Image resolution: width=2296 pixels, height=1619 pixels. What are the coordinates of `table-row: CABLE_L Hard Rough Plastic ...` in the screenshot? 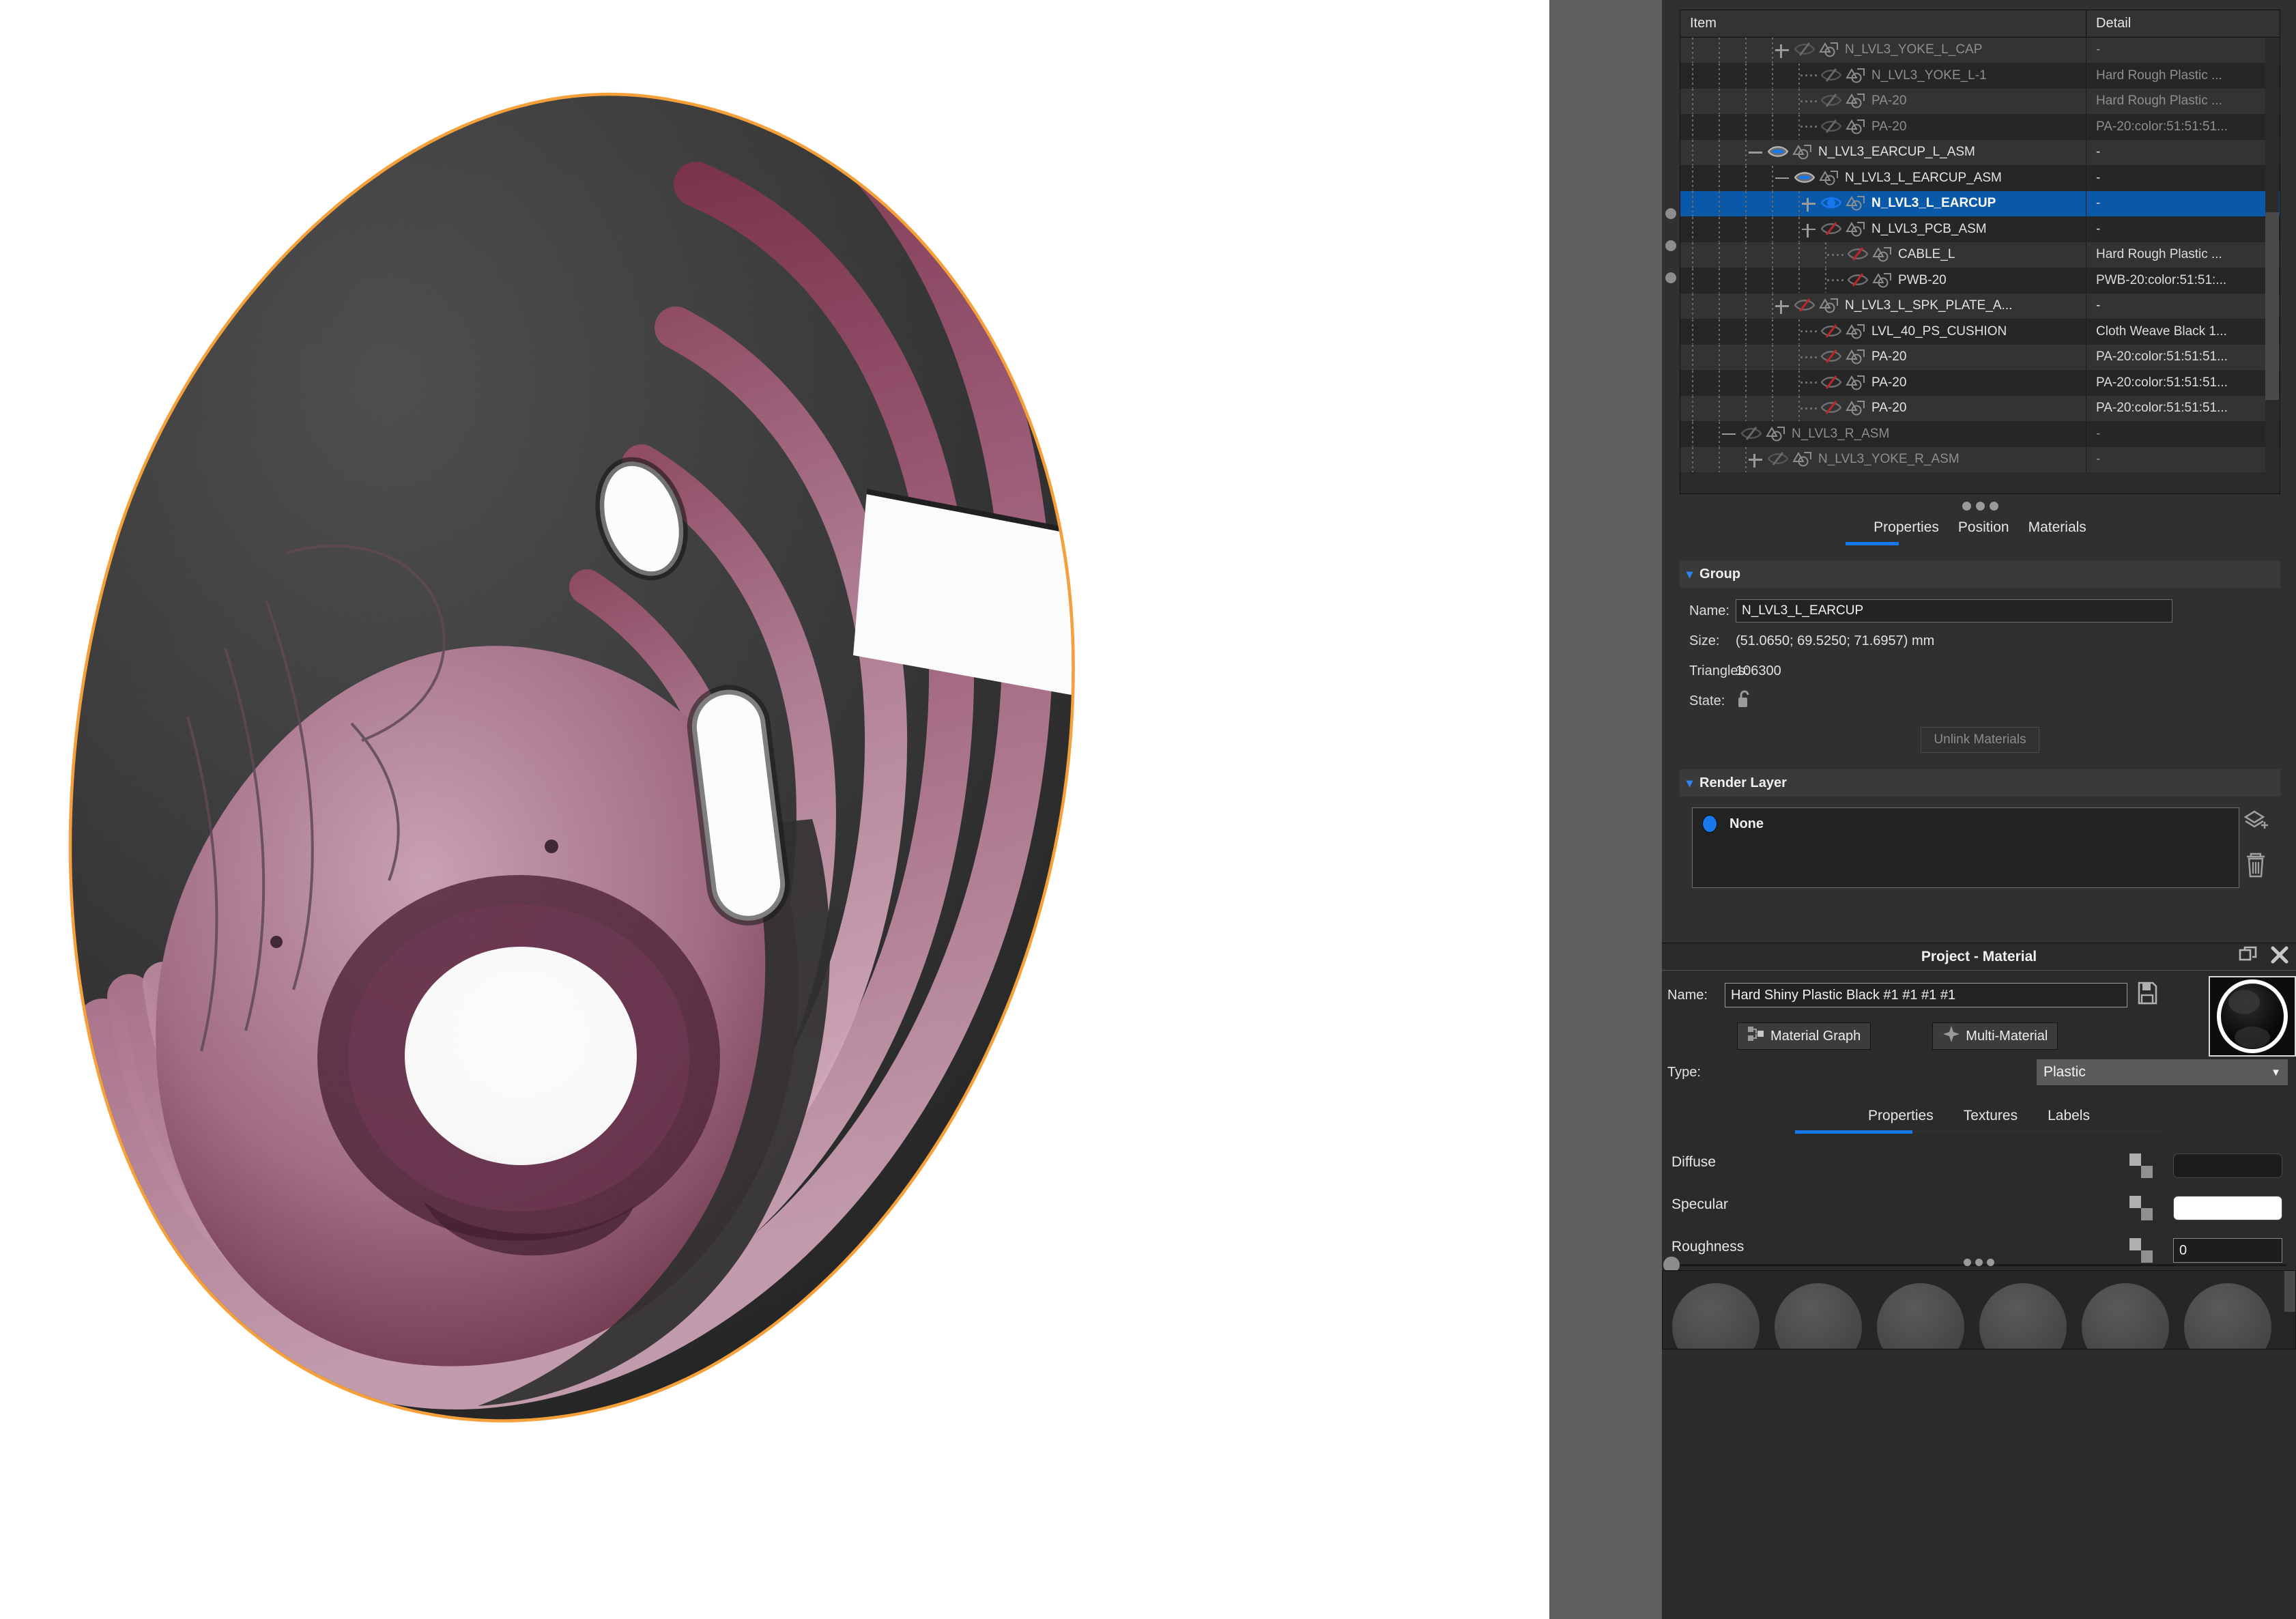 It's located at (1980, 255).